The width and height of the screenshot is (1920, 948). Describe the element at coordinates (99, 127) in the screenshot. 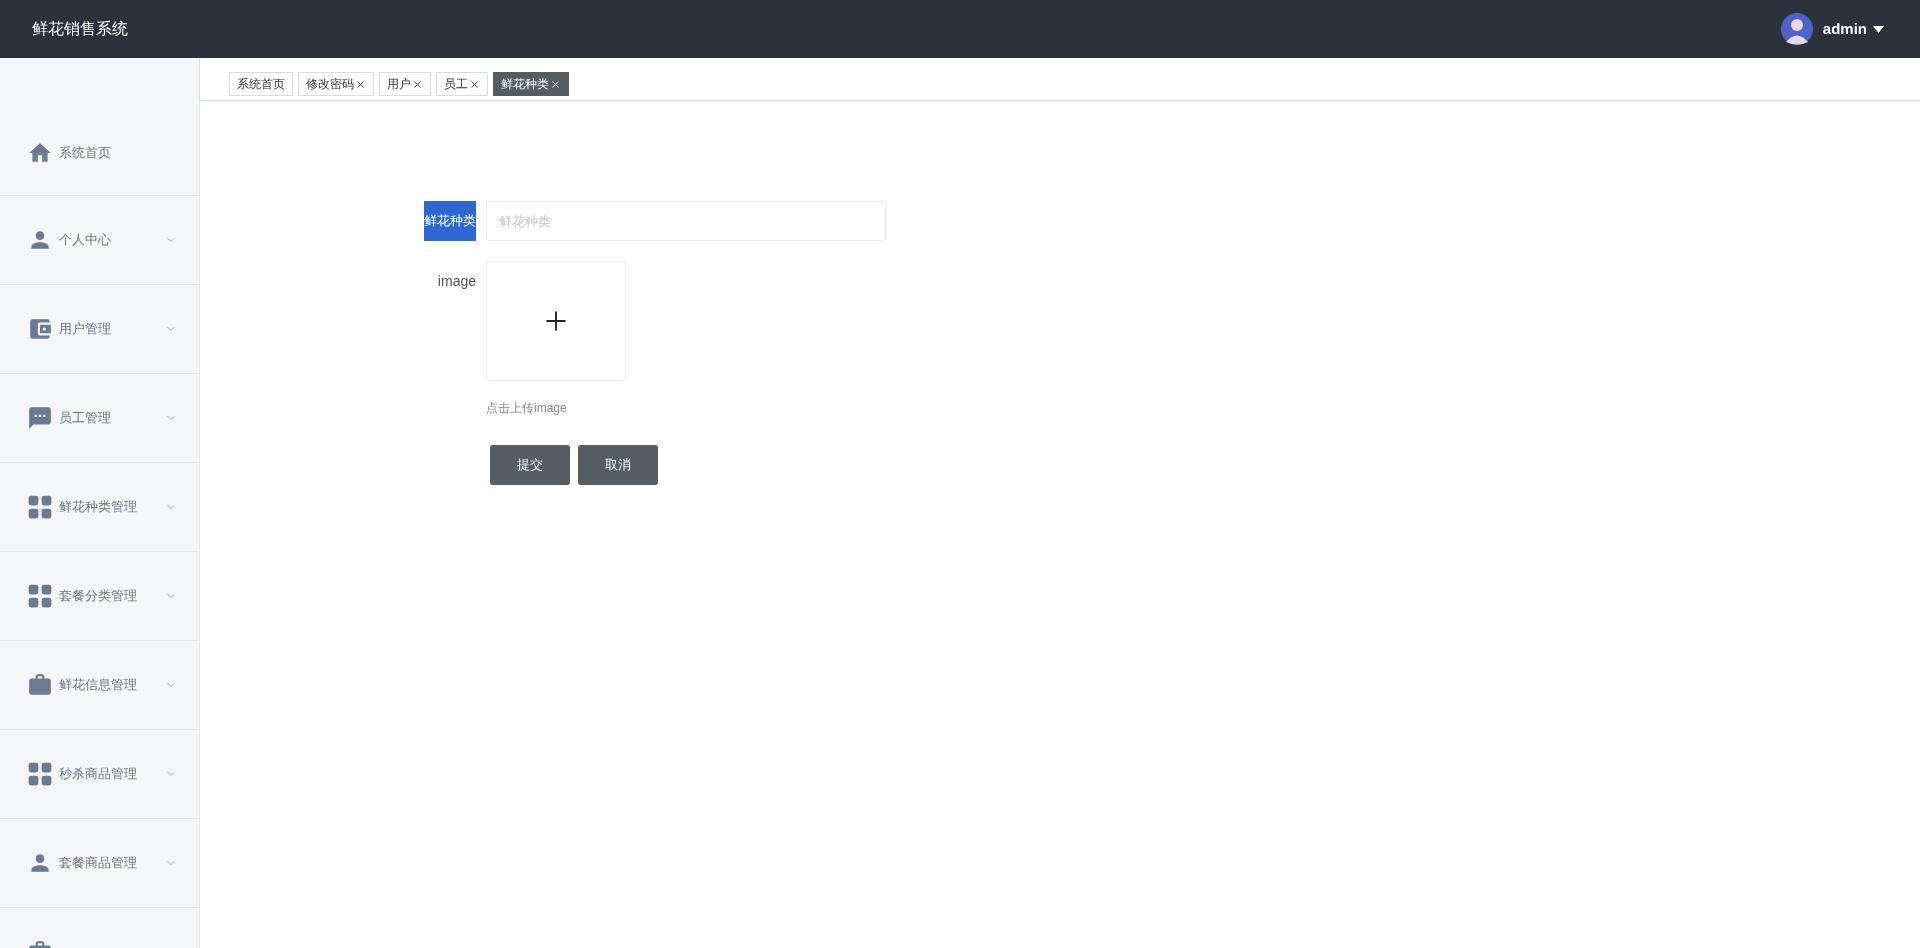

I see `sidebar-item: 系统首页` at that location.